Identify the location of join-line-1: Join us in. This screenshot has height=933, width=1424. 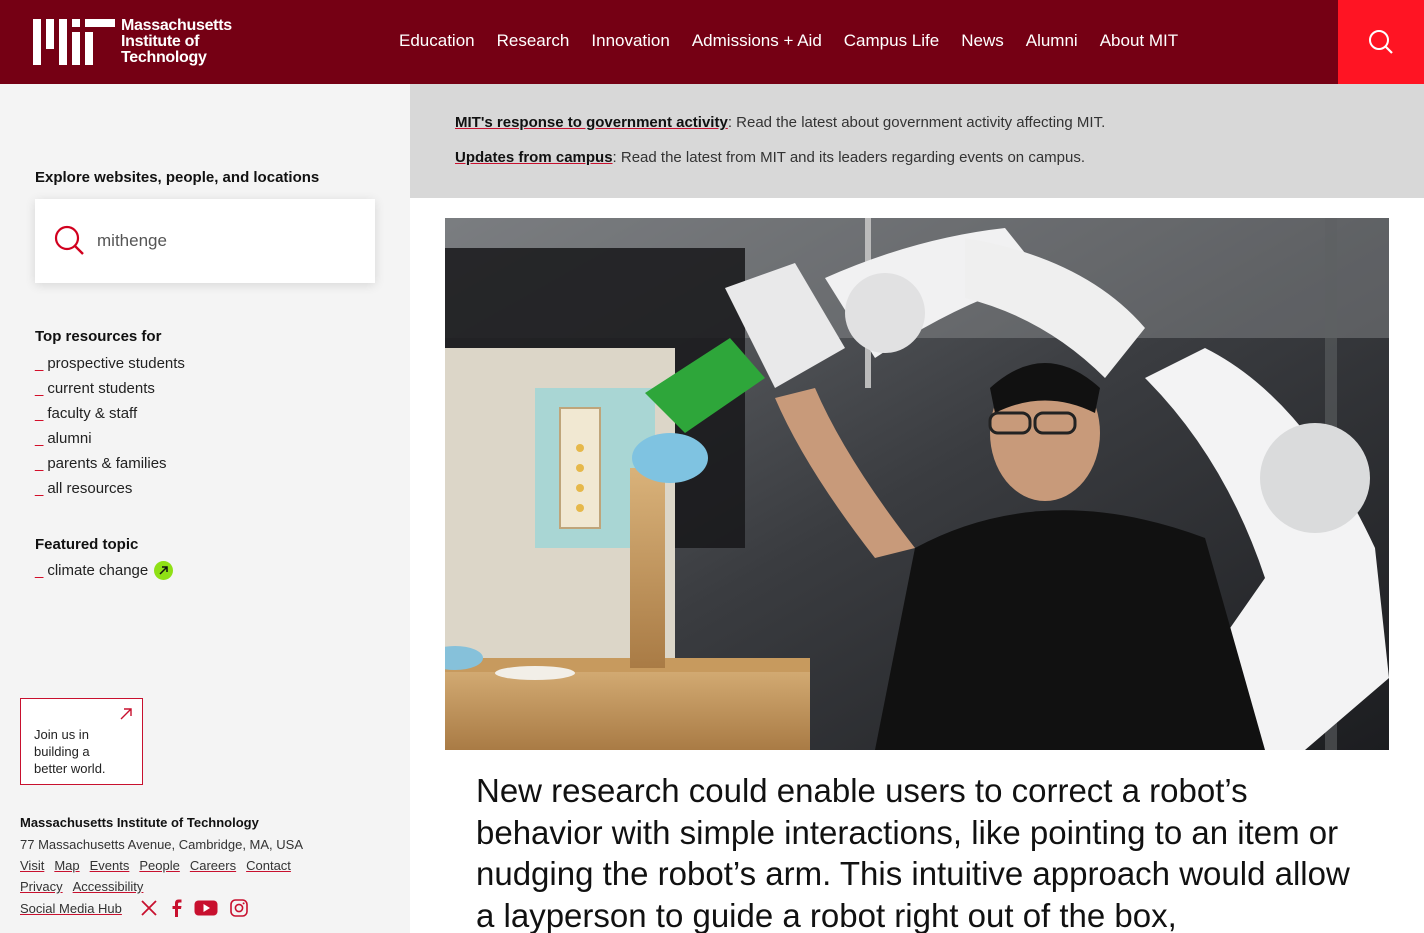
(61, 734).